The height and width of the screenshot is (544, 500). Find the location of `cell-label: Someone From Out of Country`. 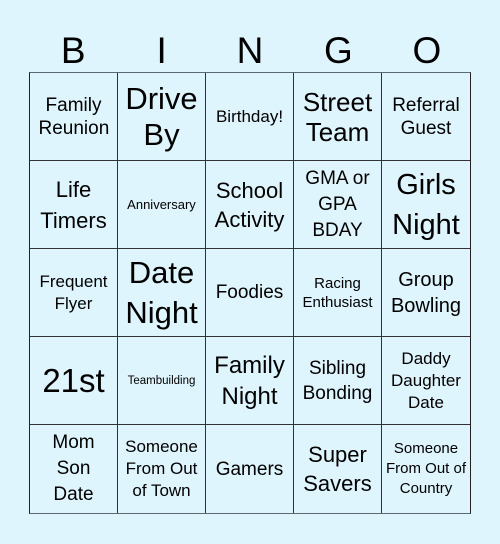

cell-label: Someone From Out of Country is located at coordinates (426, 468).